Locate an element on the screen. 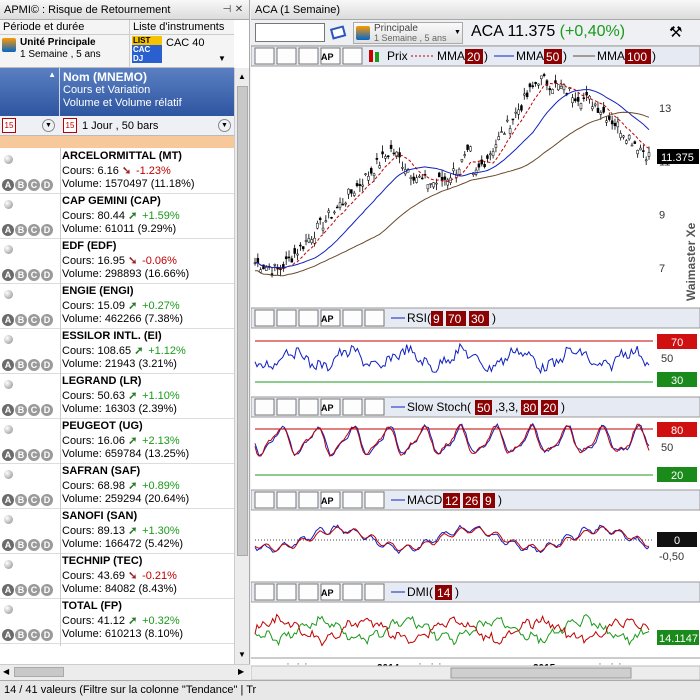 Image resolution: width=700 pixels, height=700 pixels. pin-icon: ⊣ is located at coordinates (227, 9).